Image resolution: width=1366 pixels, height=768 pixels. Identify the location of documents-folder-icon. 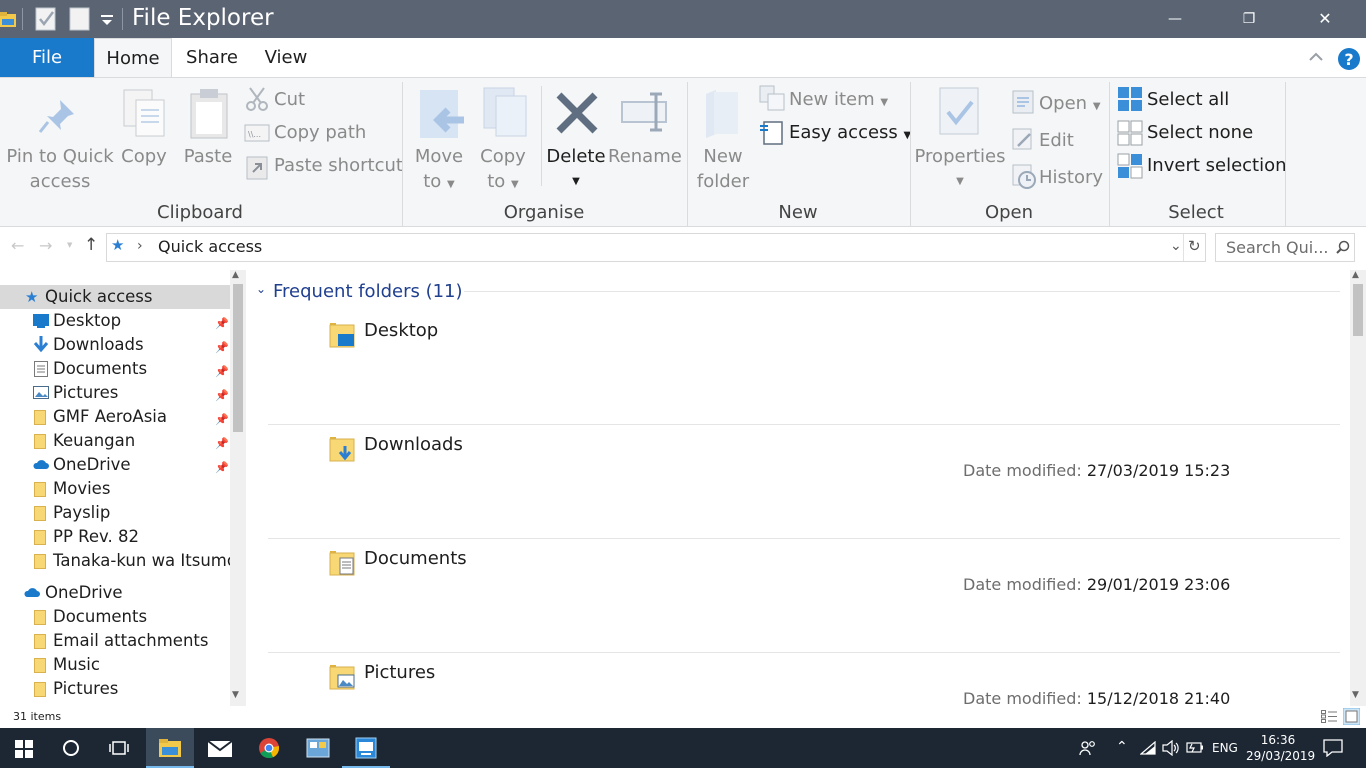
(342, 563).